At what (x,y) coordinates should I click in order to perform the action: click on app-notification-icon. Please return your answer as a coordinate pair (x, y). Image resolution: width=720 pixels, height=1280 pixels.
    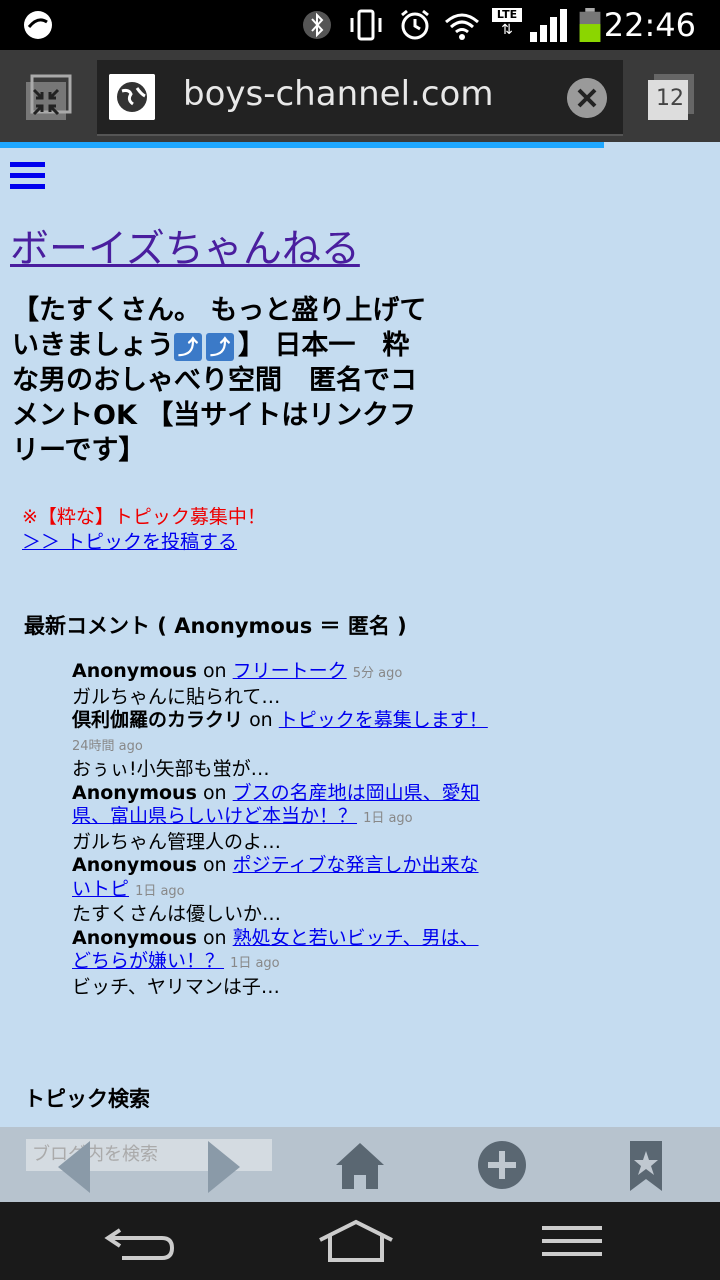
    Looking at the image, I should click on (38, 25).